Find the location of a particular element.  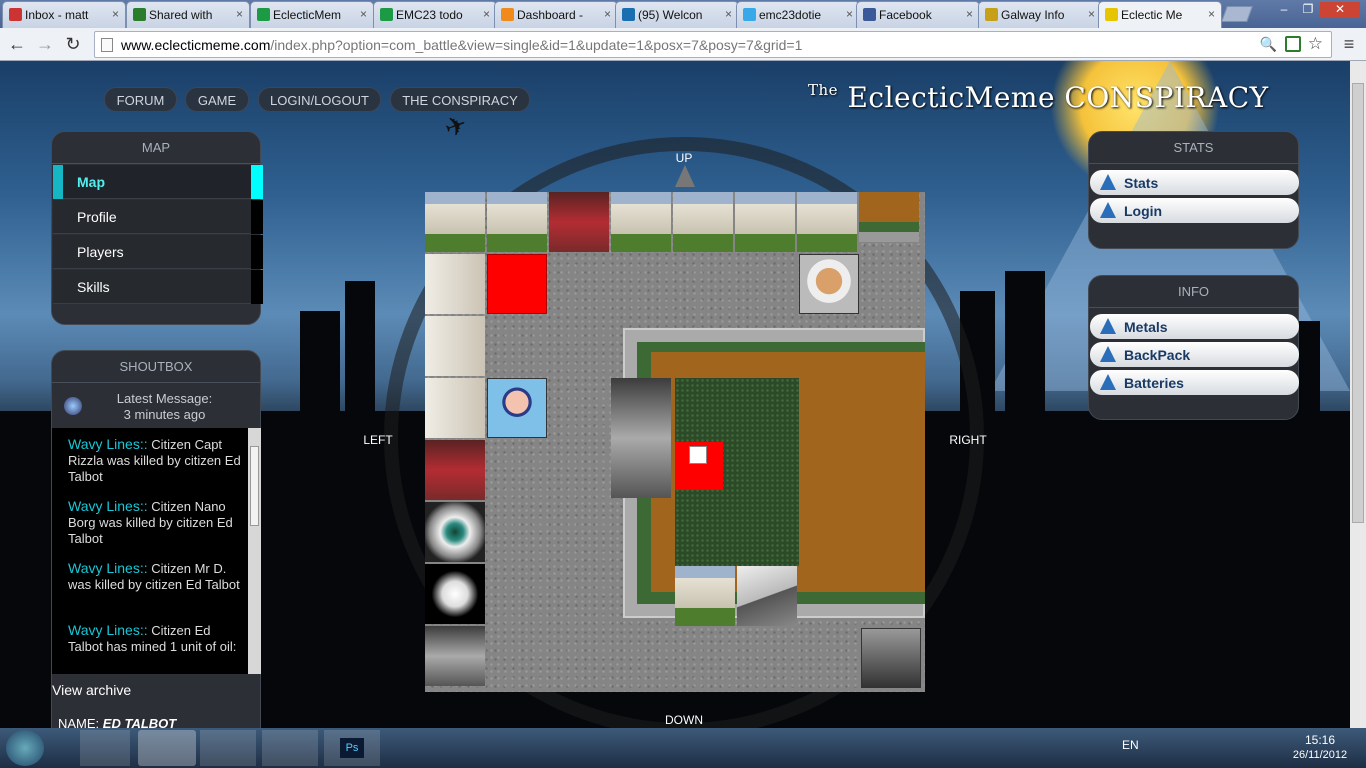

current-player-tile is located at coordinates (699, 466).